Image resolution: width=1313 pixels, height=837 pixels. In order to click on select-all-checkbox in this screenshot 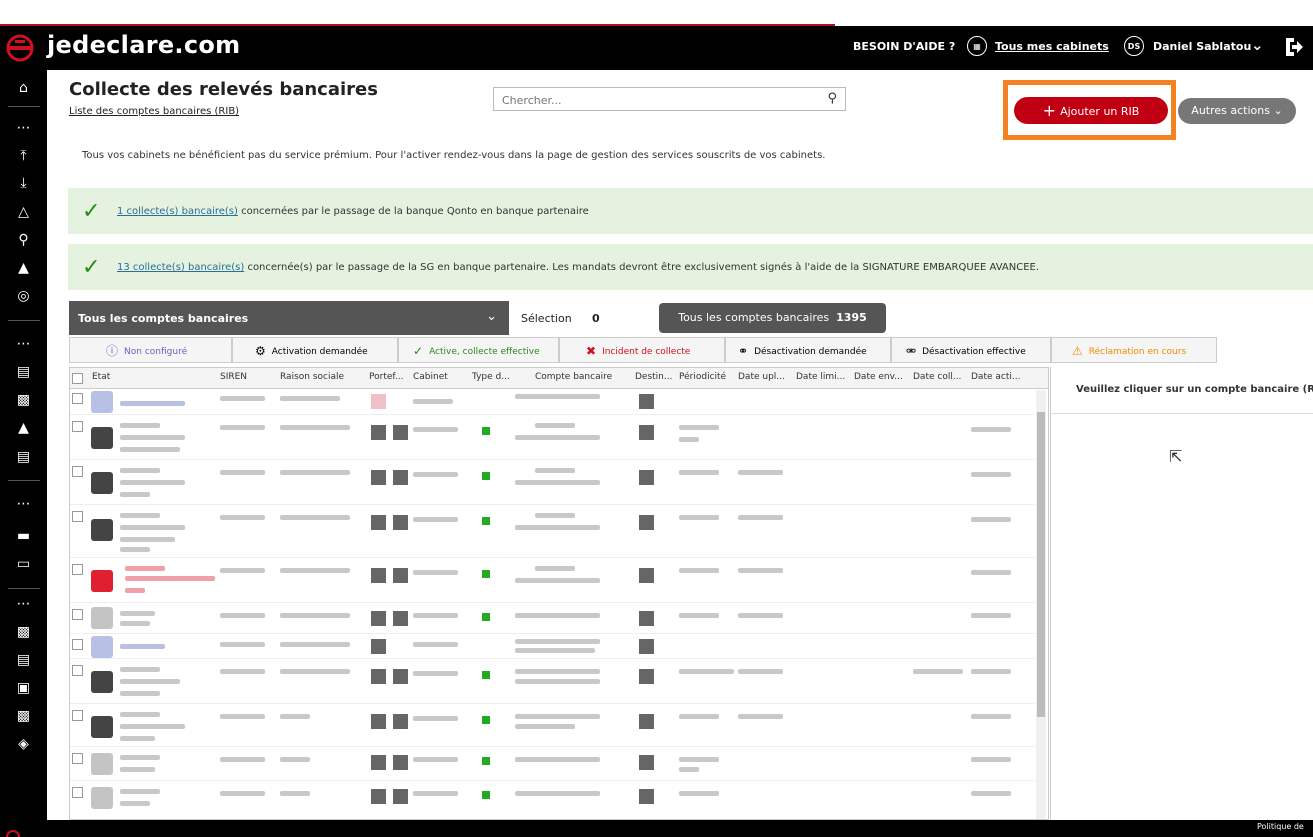, I will do `click(77, 378)`.